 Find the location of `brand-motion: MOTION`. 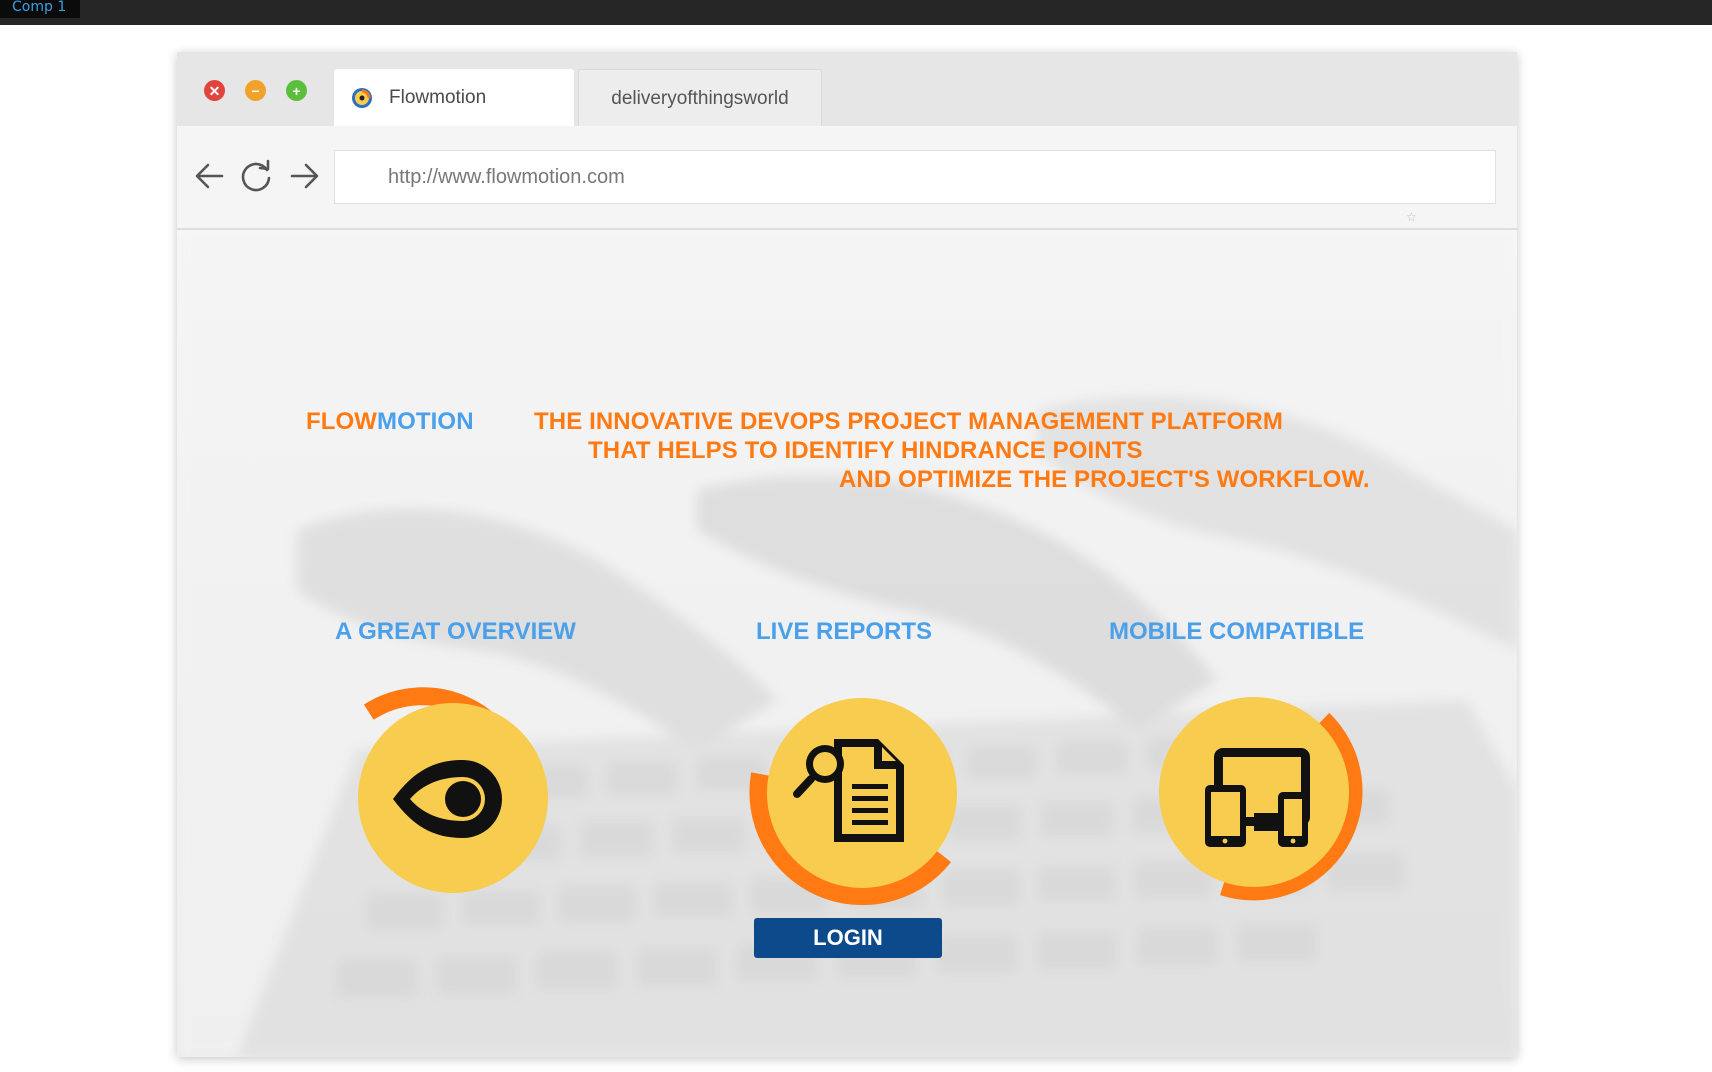

brand-motion: MOTION is located at coordinates (425, 421).